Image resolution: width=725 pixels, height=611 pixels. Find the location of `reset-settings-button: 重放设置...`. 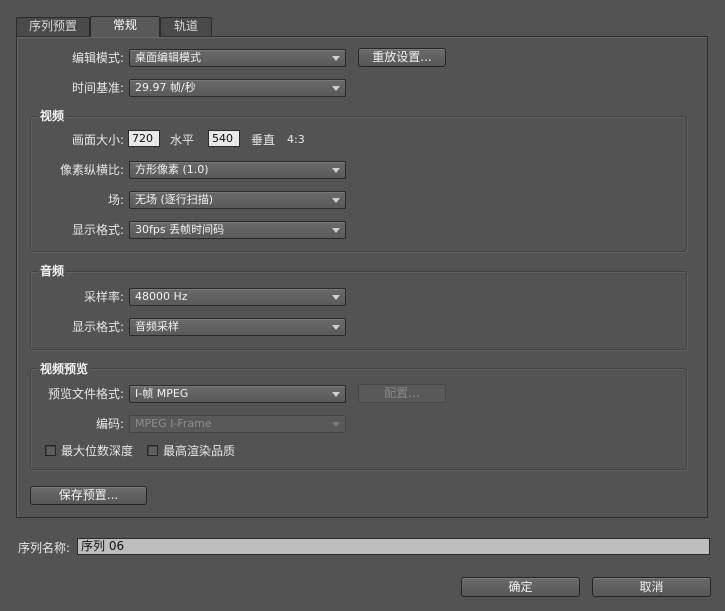

reset-settings-button: 重放设置... is located at coordinates (402, 57).